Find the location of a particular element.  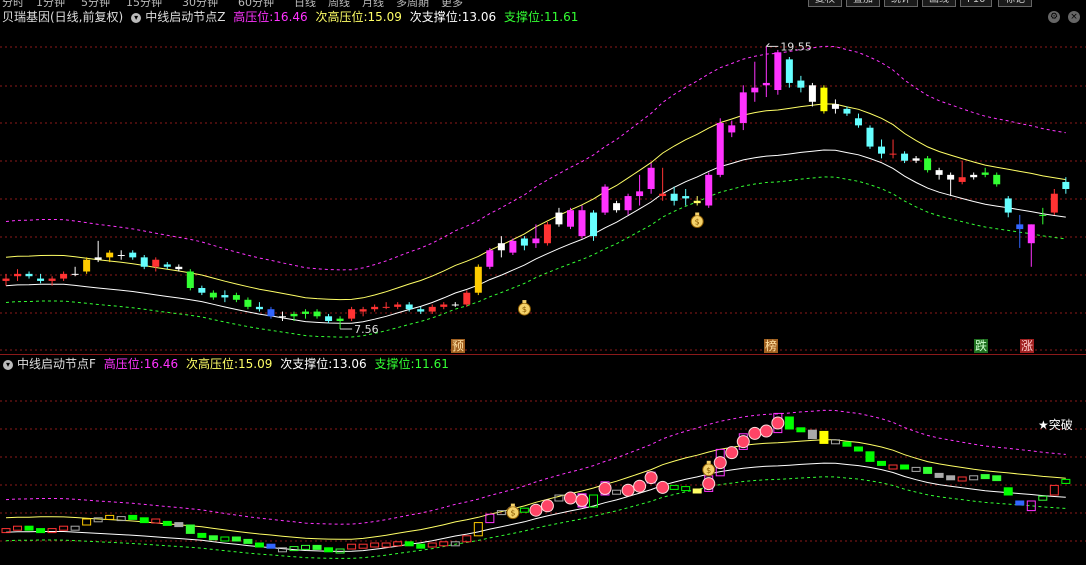

toolbar-button: 叠加 is located at coordinates (863, 3).